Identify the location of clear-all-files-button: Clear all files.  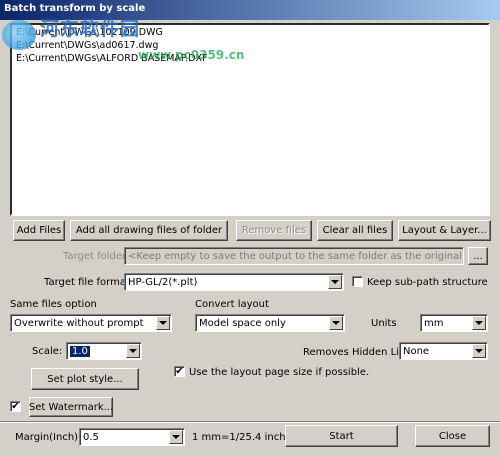
(355, 230).